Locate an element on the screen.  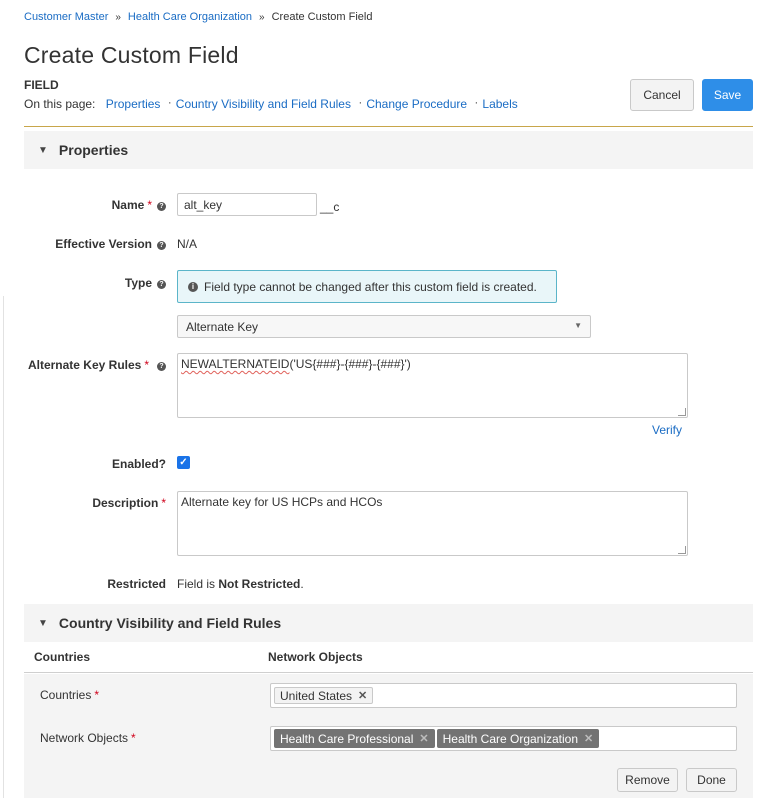
type-select-value: Alternate Key is located at coordinates (222, 327).